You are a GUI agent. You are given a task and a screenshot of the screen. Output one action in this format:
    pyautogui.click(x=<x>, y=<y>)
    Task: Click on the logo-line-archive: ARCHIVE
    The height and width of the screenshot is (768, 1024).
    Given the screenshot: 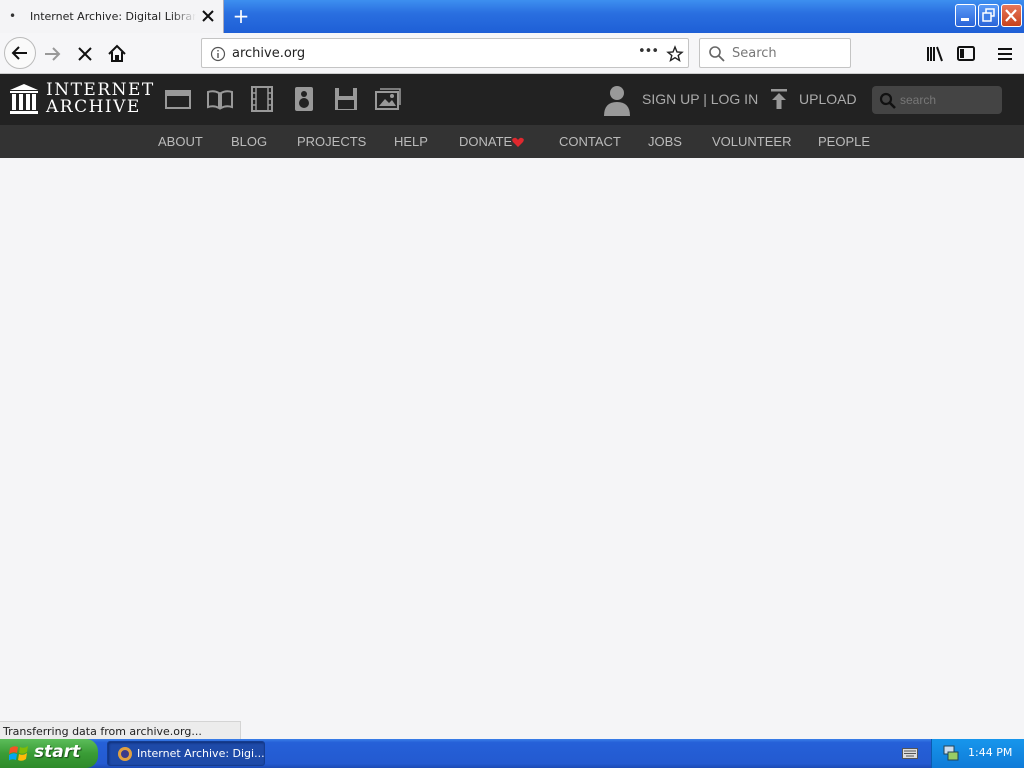 What is the action you would take?
    pyautogui.click(x=93, y=107)
    